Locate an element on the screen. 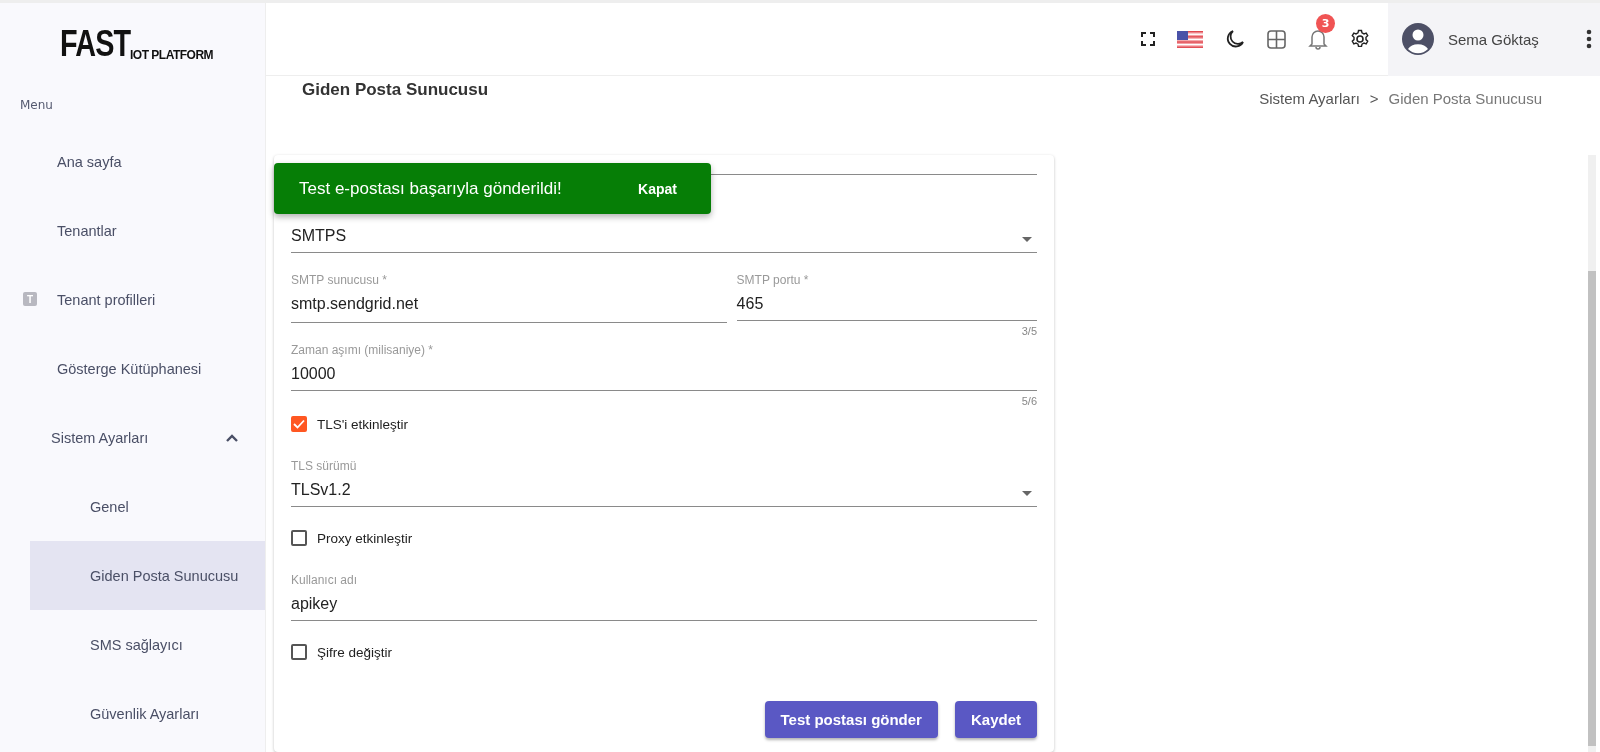  checkbox-label: Şifre değiştir is located at coordinates (355, 652).